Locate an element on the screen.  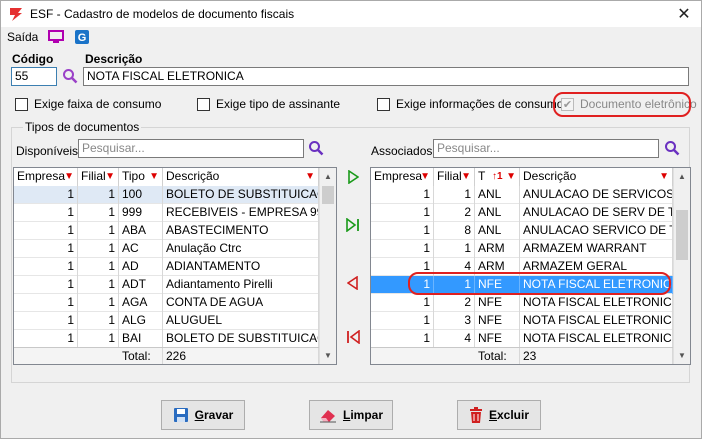
trash-icon is located at coordinates (475, 415).